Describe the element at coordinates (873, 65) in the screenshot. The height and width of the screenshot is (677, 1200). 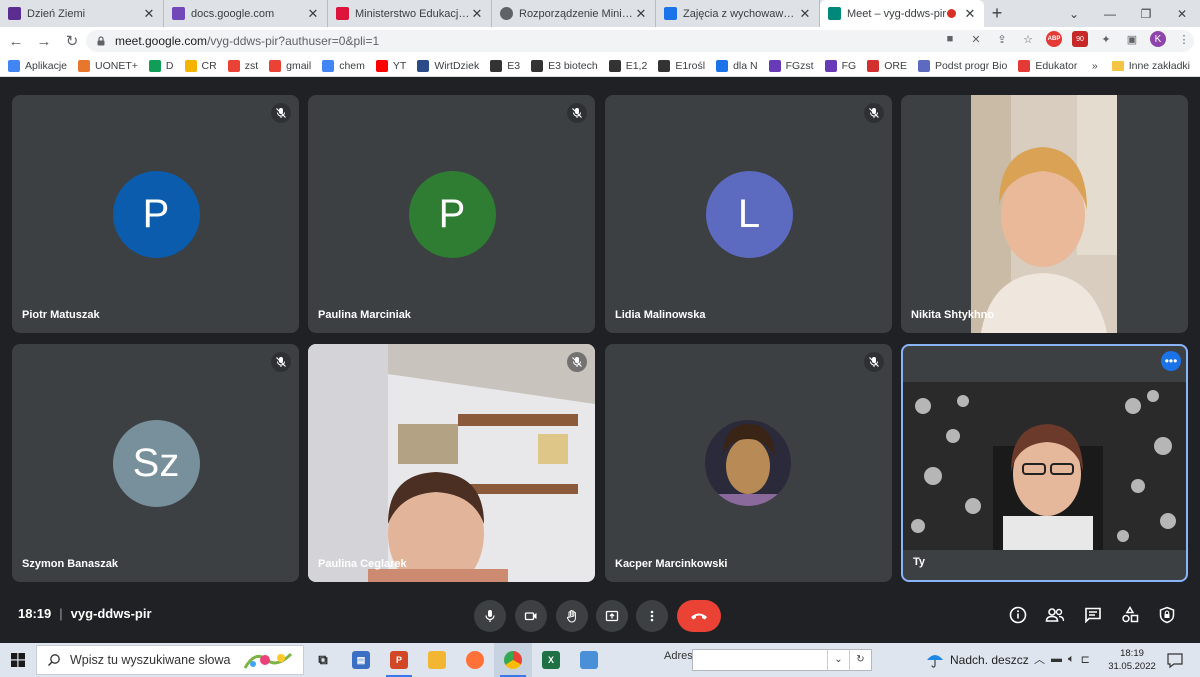
I see `ore-icon` at that location.